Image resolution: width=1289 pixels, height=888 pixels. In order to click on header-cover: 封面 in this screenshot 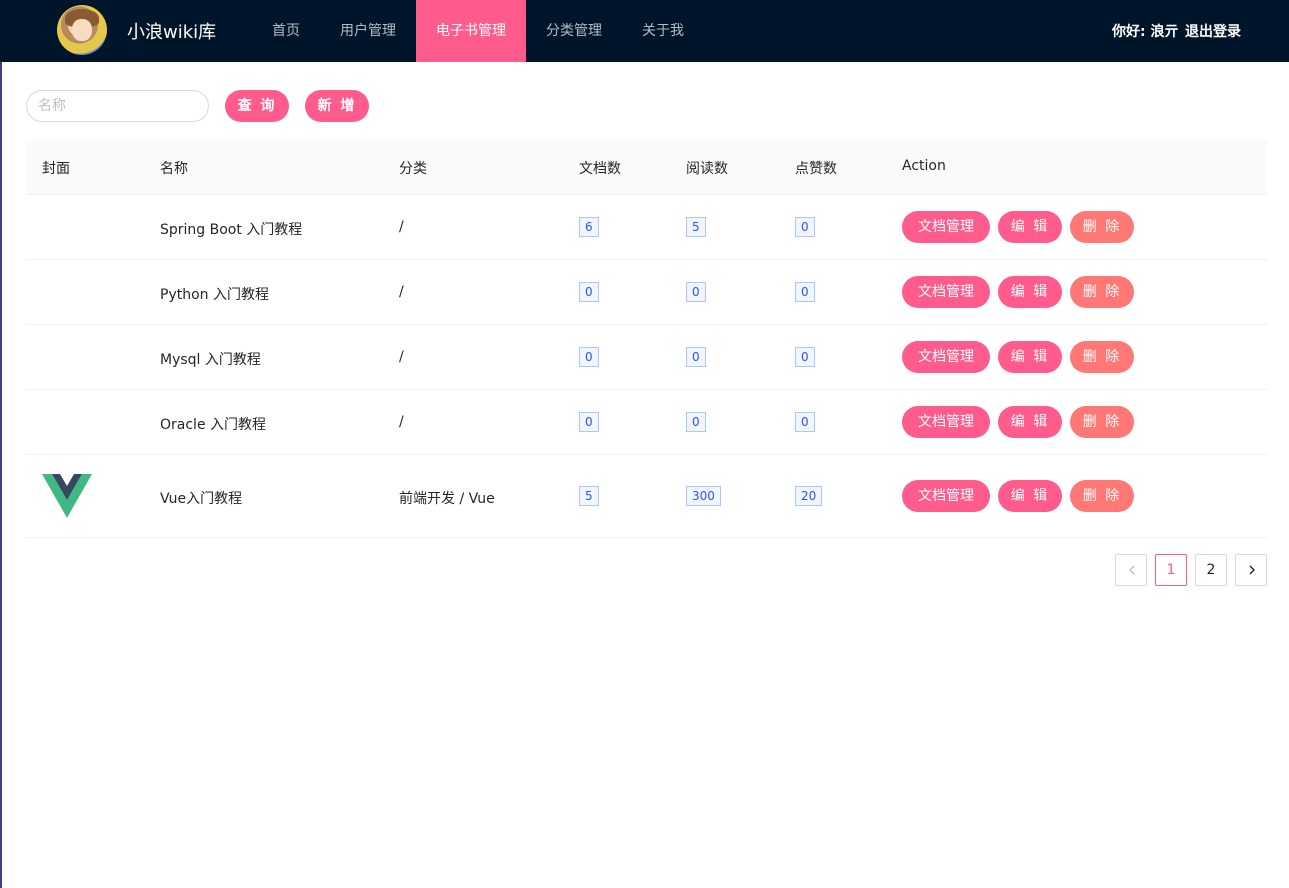, I will do `click(56, 169)`.